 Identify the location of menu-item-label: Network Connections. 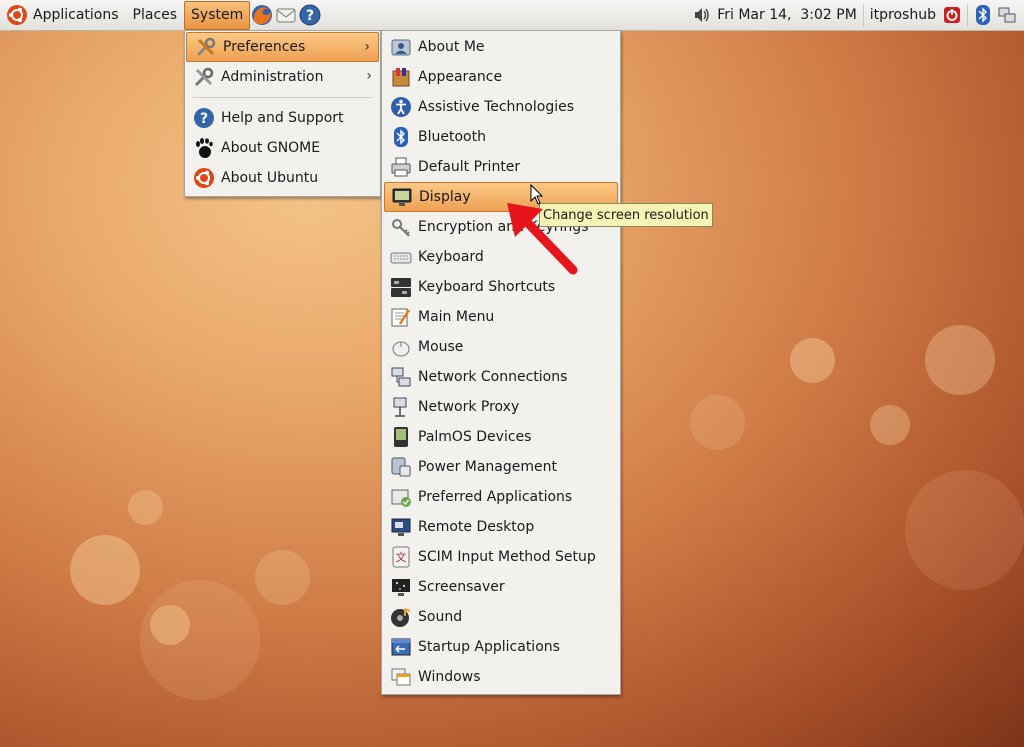
(493, 377).